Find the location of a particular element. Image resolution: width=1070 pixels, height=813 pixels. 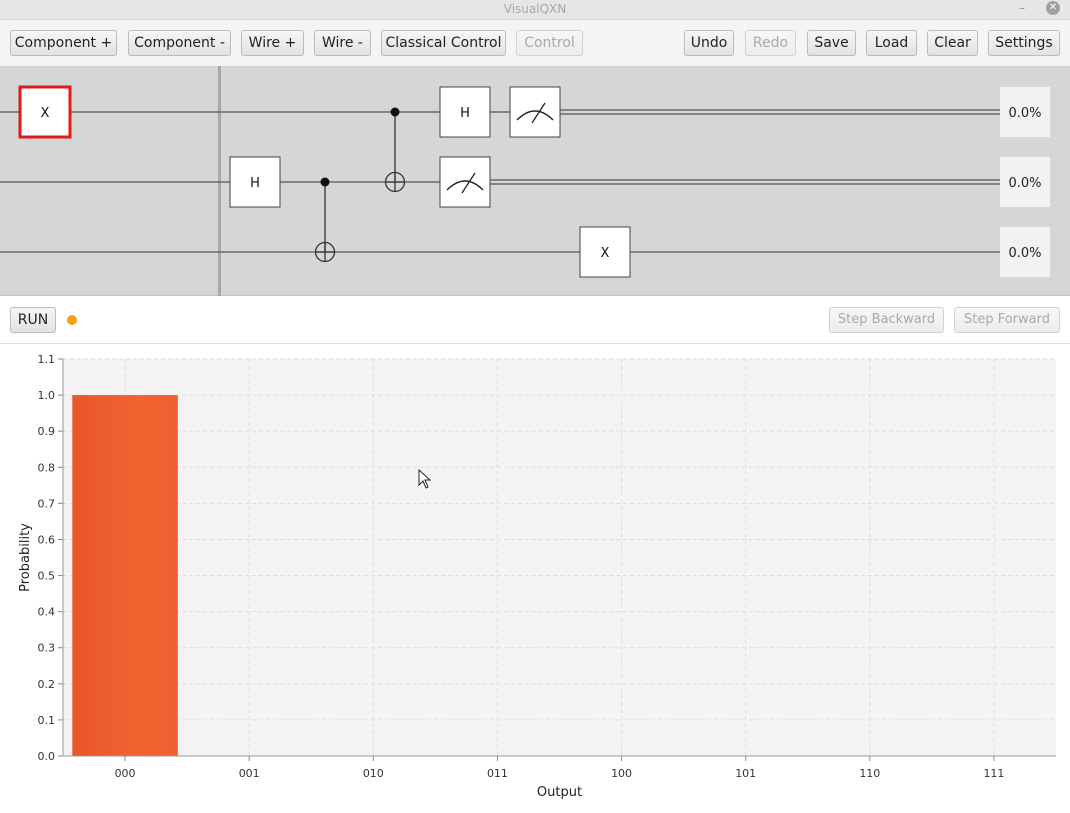

wire-plus-button: Wire + is located at coordinates (272, 43).